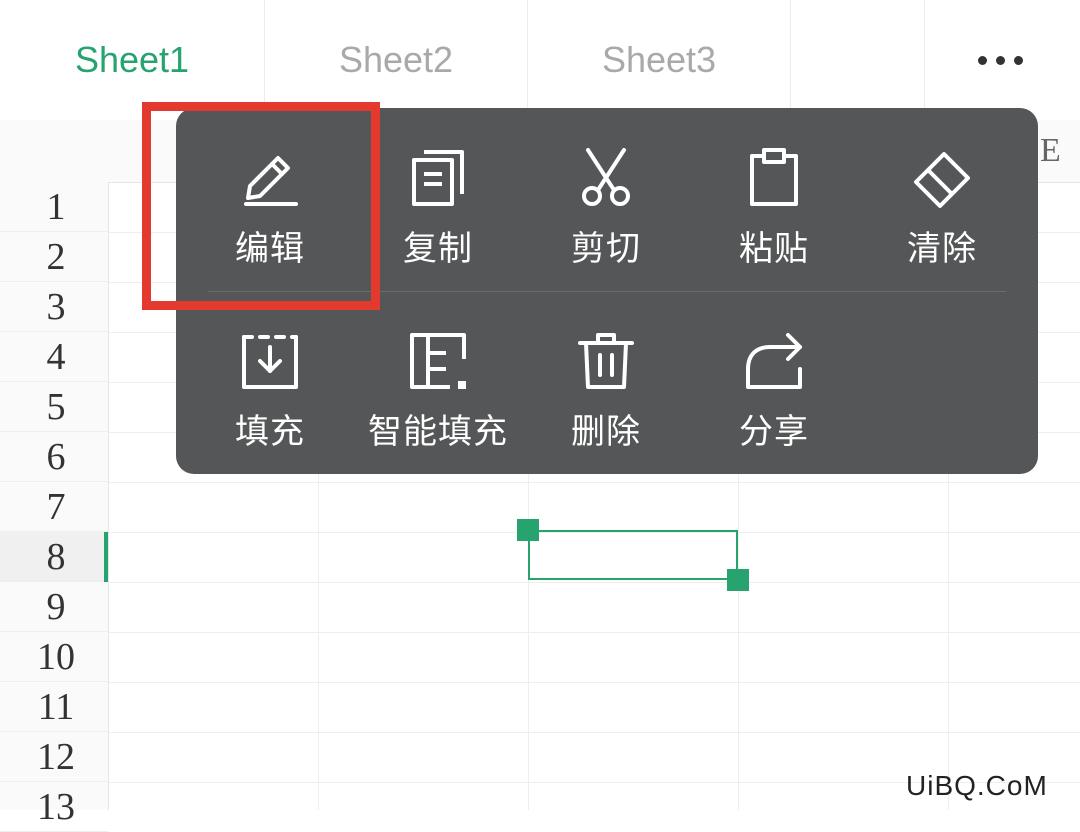 This screenshot has height=832, width=1080. I want to click on trash-icon, so click(606, 361).